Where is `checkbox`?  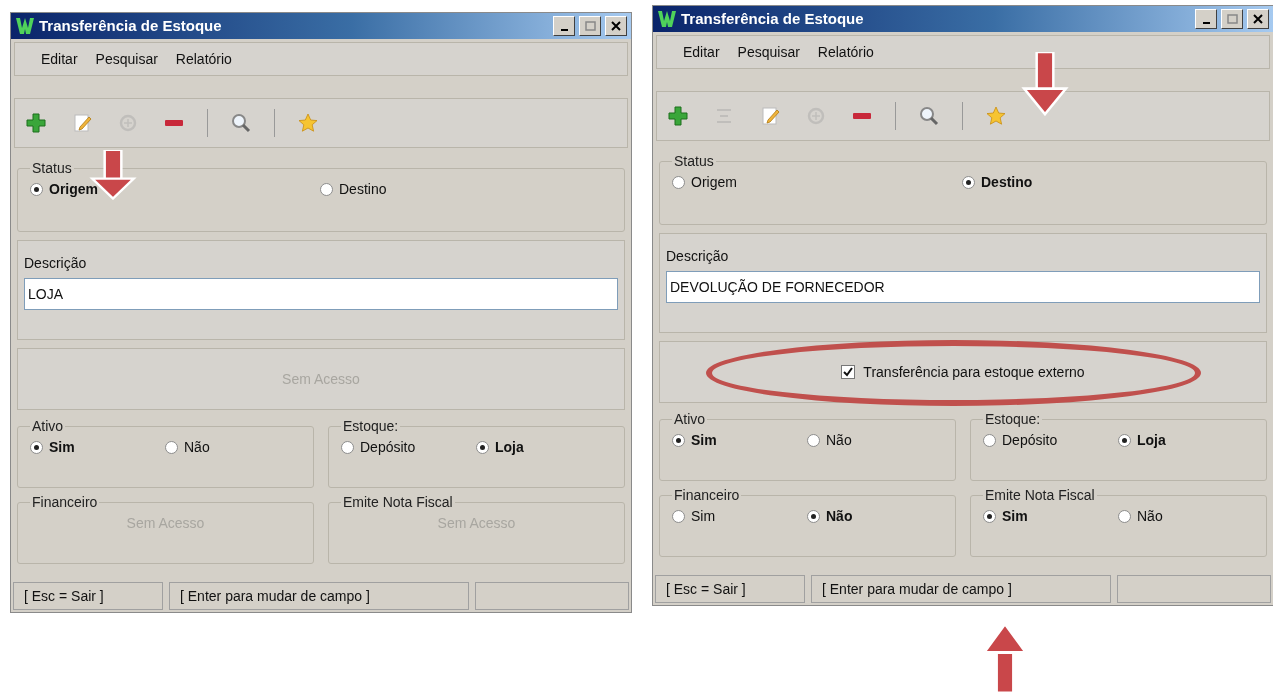
checkbox is located at coordinates (848, 372).